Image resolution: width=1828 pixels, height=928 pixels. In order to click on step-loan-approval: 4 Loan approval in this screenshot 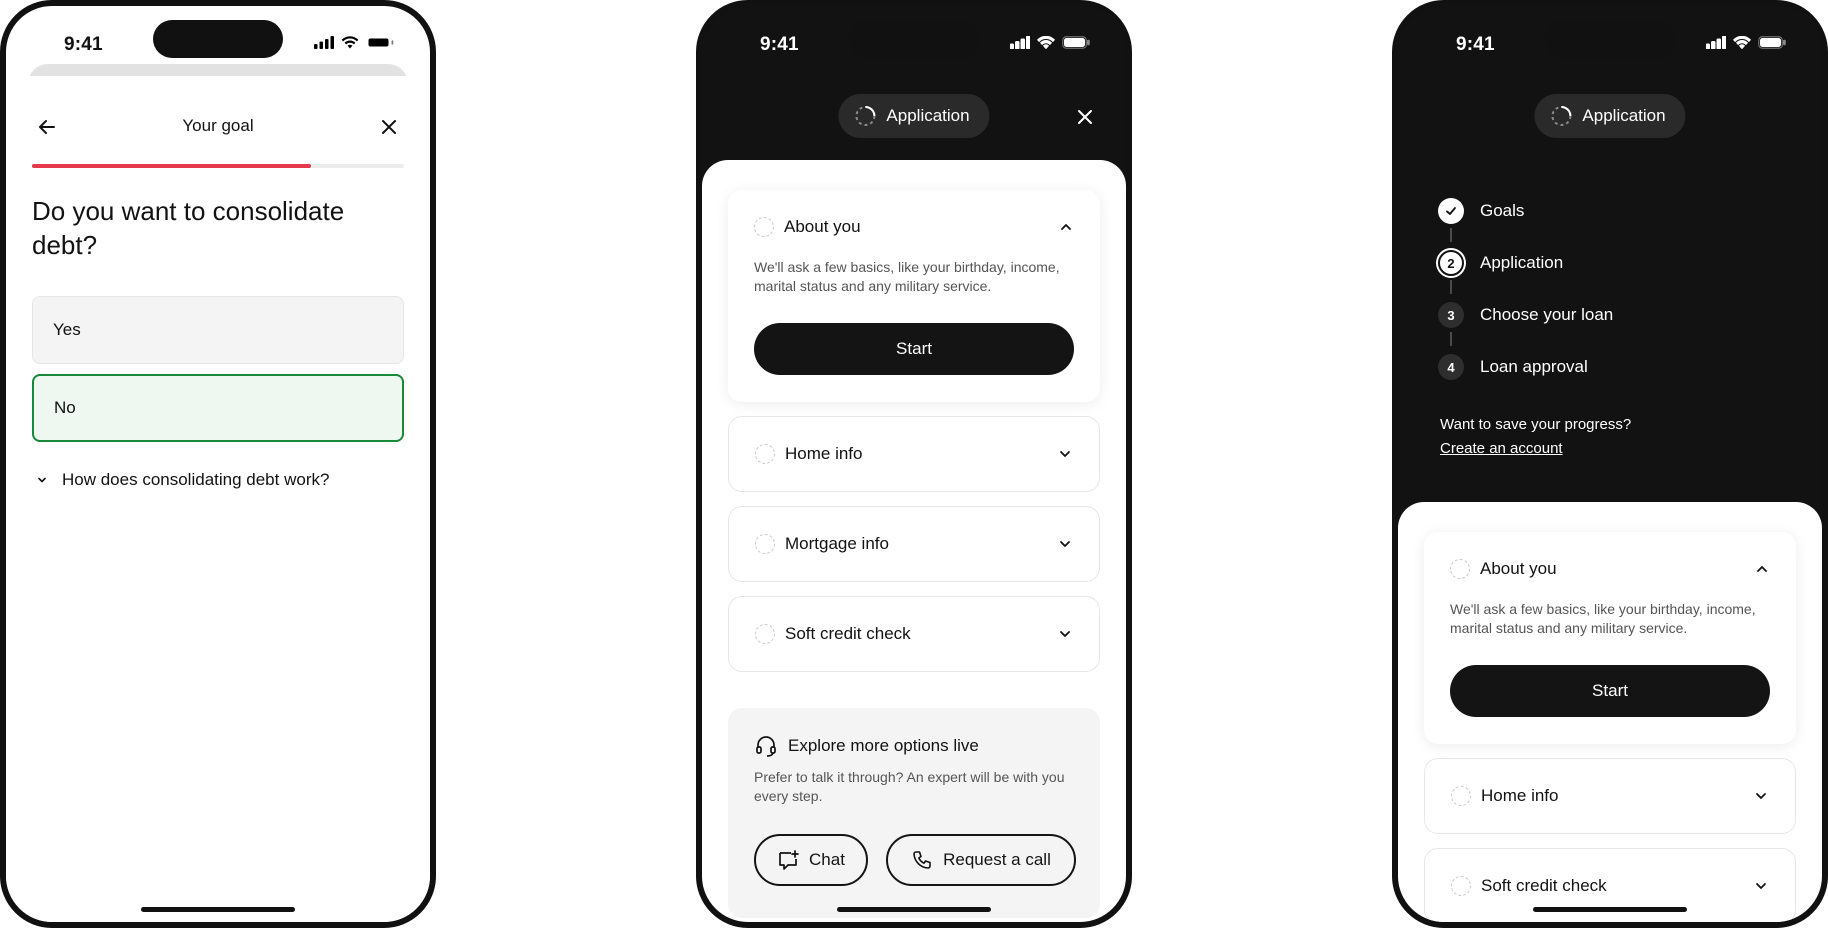, I will do `click(1513, 367)`.